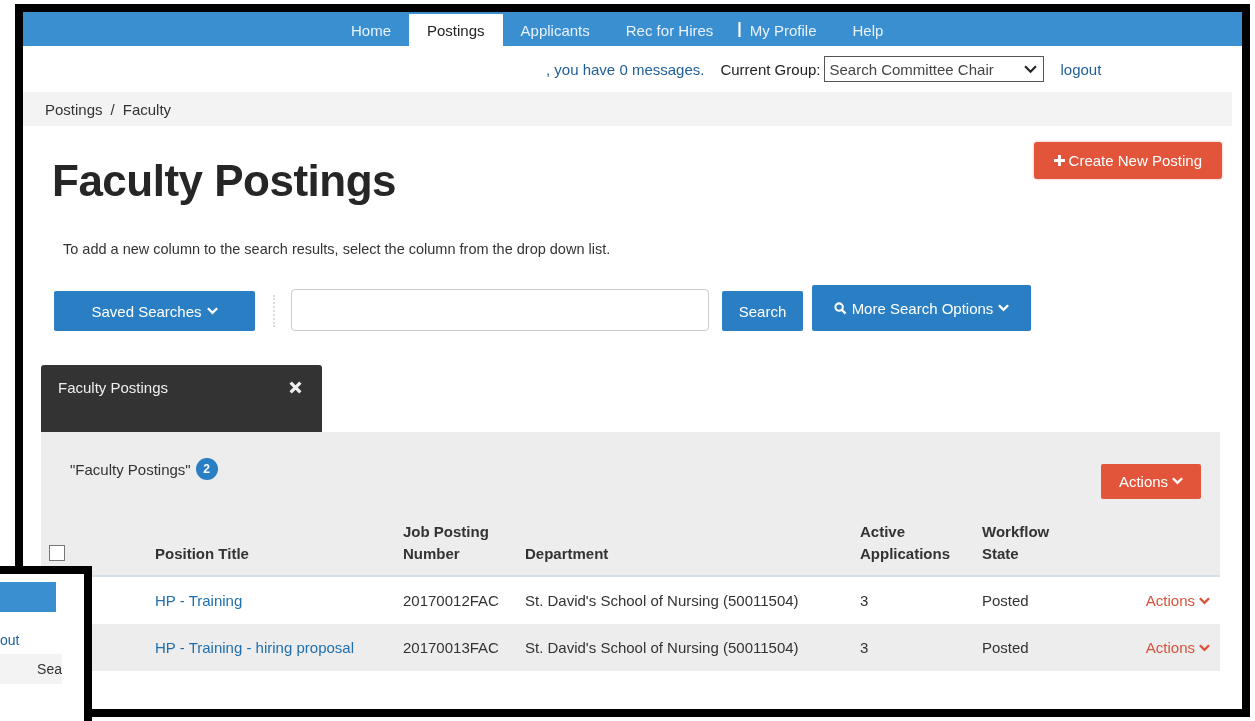 The width and height of the screenshot is (1255, 721). What do you see at coordinates (1081, 69) in the screenshot?
I see `logout-link: logout` at bounding box center [1081, 69].